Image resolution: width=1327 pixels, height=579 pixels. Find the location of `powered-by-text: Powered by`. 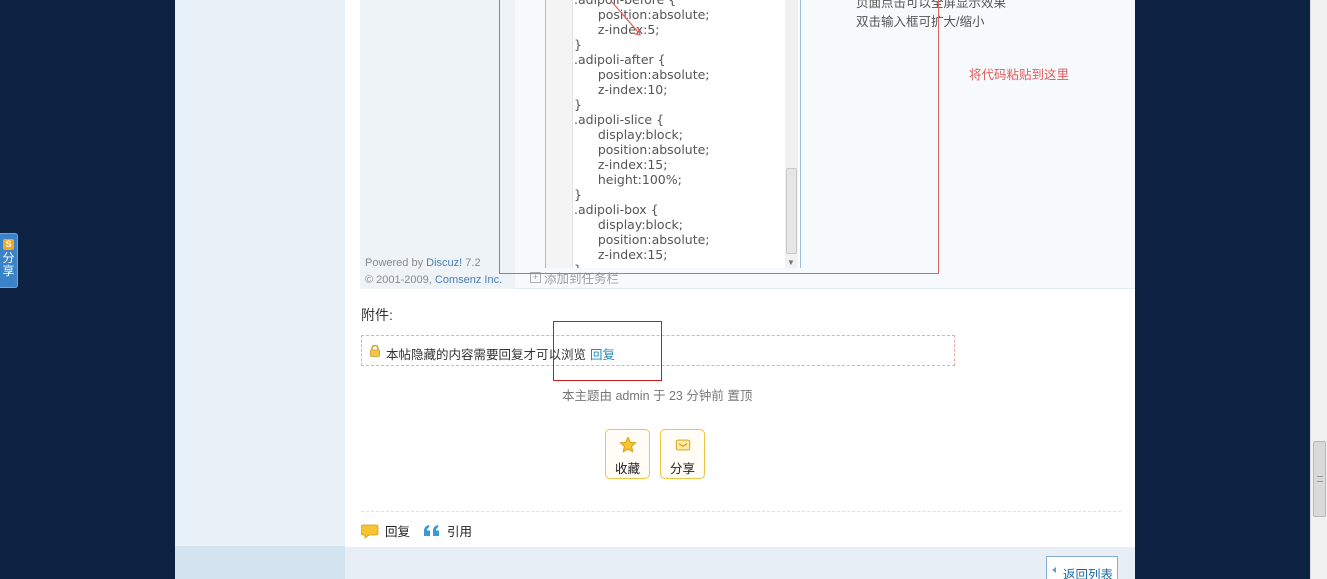

powered-by-text: Powered by is located at coordinates (394, 263).